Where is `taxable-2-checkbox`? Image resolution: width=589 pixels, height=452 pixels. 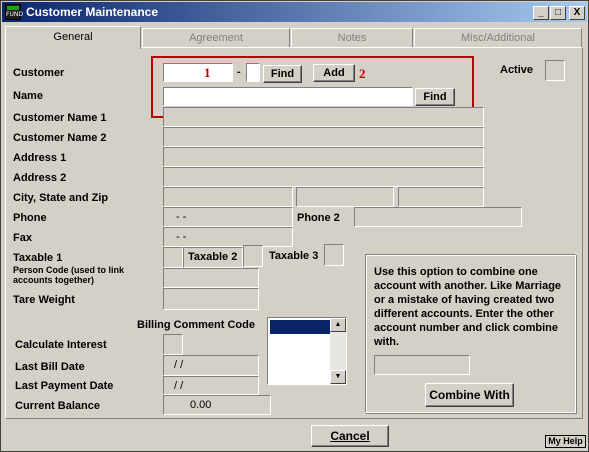
taxable-2-checkbox is located at coordinates (253, 256).